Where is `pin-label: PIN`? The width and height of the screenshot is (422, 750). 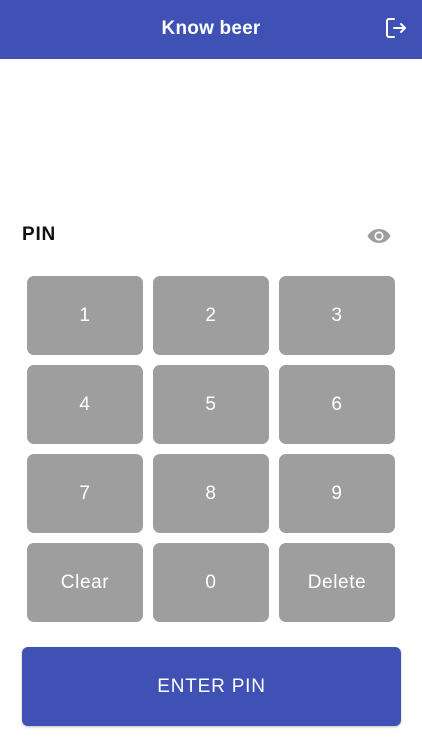
pin-label: PIN is located at coordinates (39, 234).